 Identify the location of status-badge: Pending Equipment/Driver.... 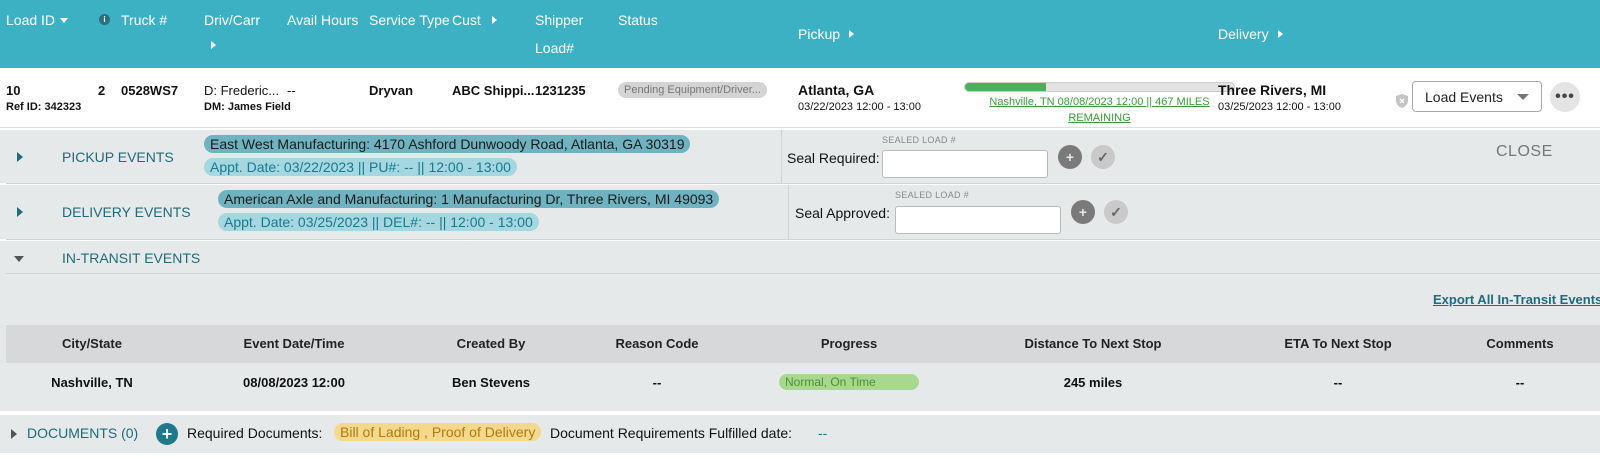
(692, 90).